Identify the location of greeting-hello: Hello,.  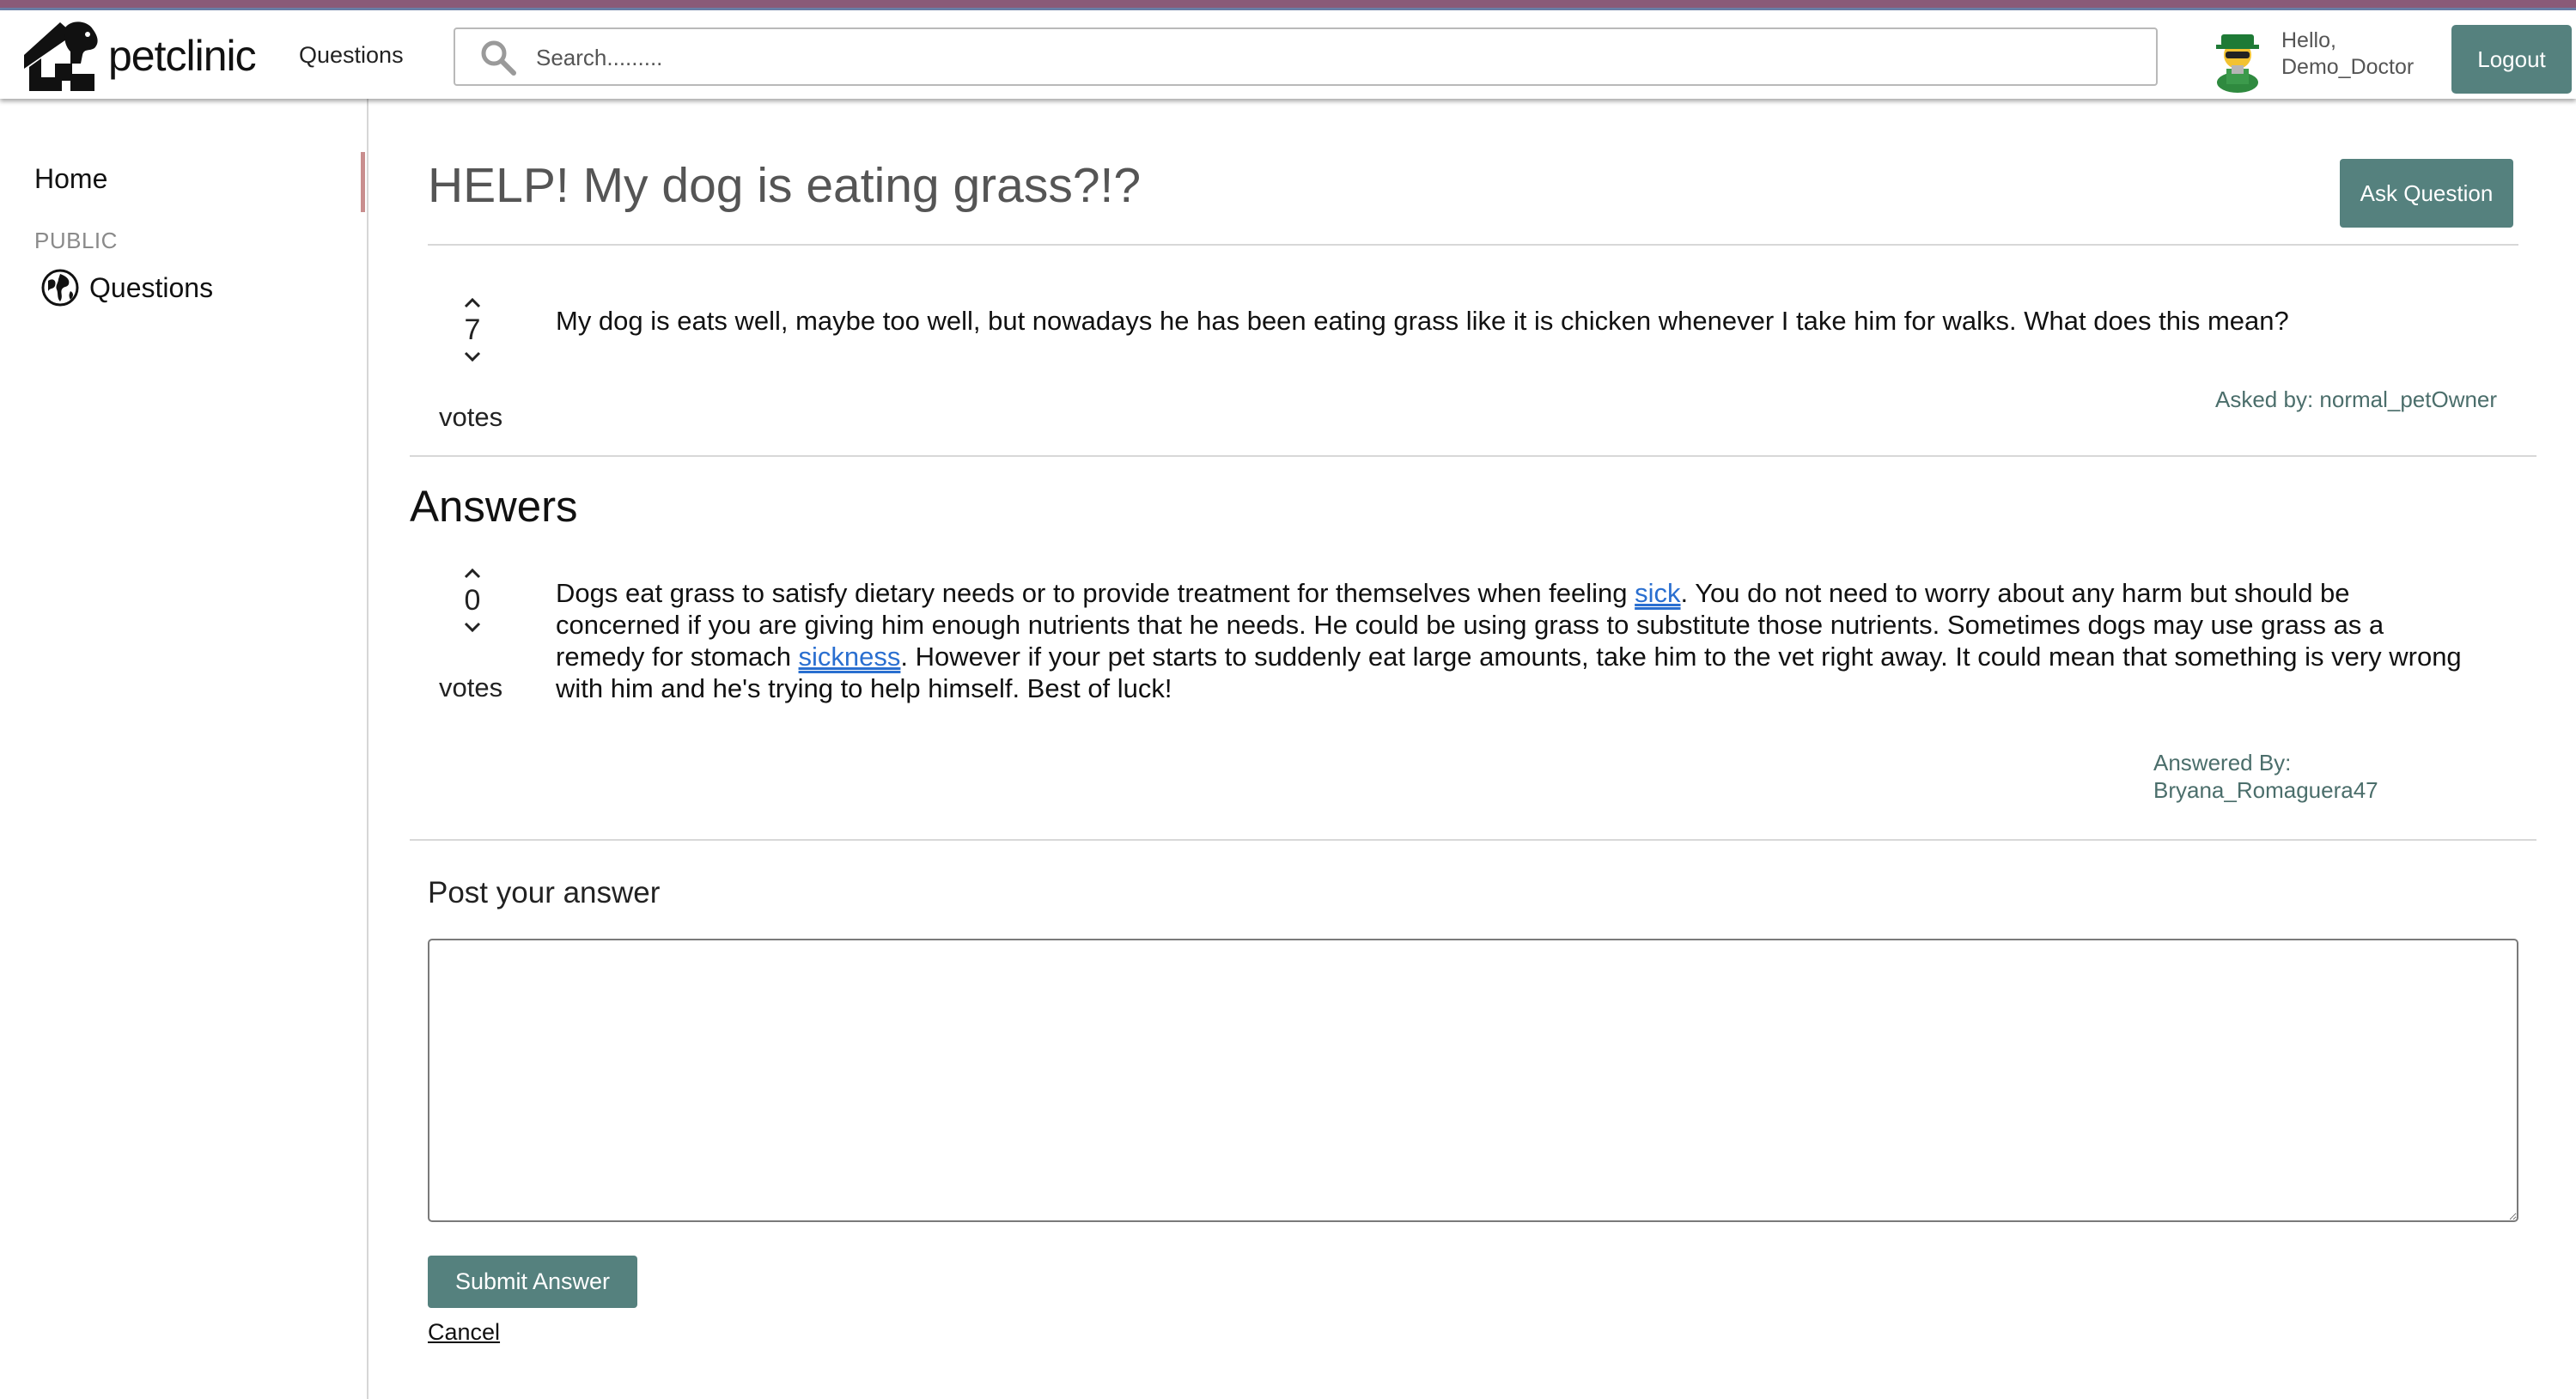
(2308, 40).